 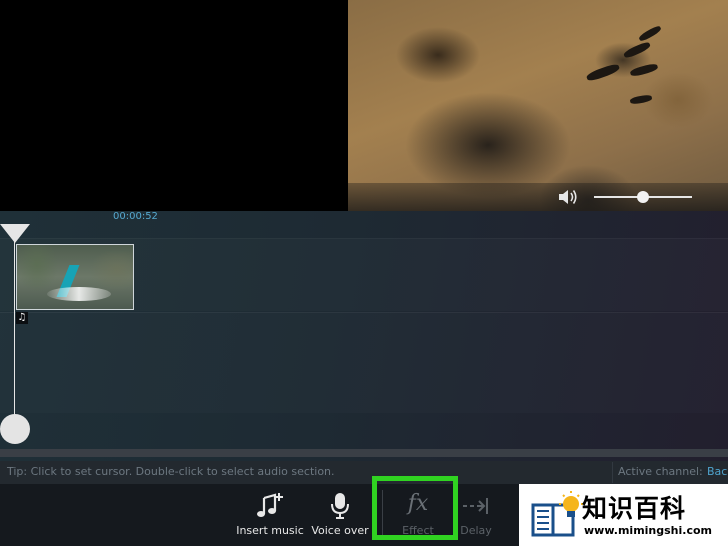 I want to click on insert-music-icon, so click(x=270, y=505).